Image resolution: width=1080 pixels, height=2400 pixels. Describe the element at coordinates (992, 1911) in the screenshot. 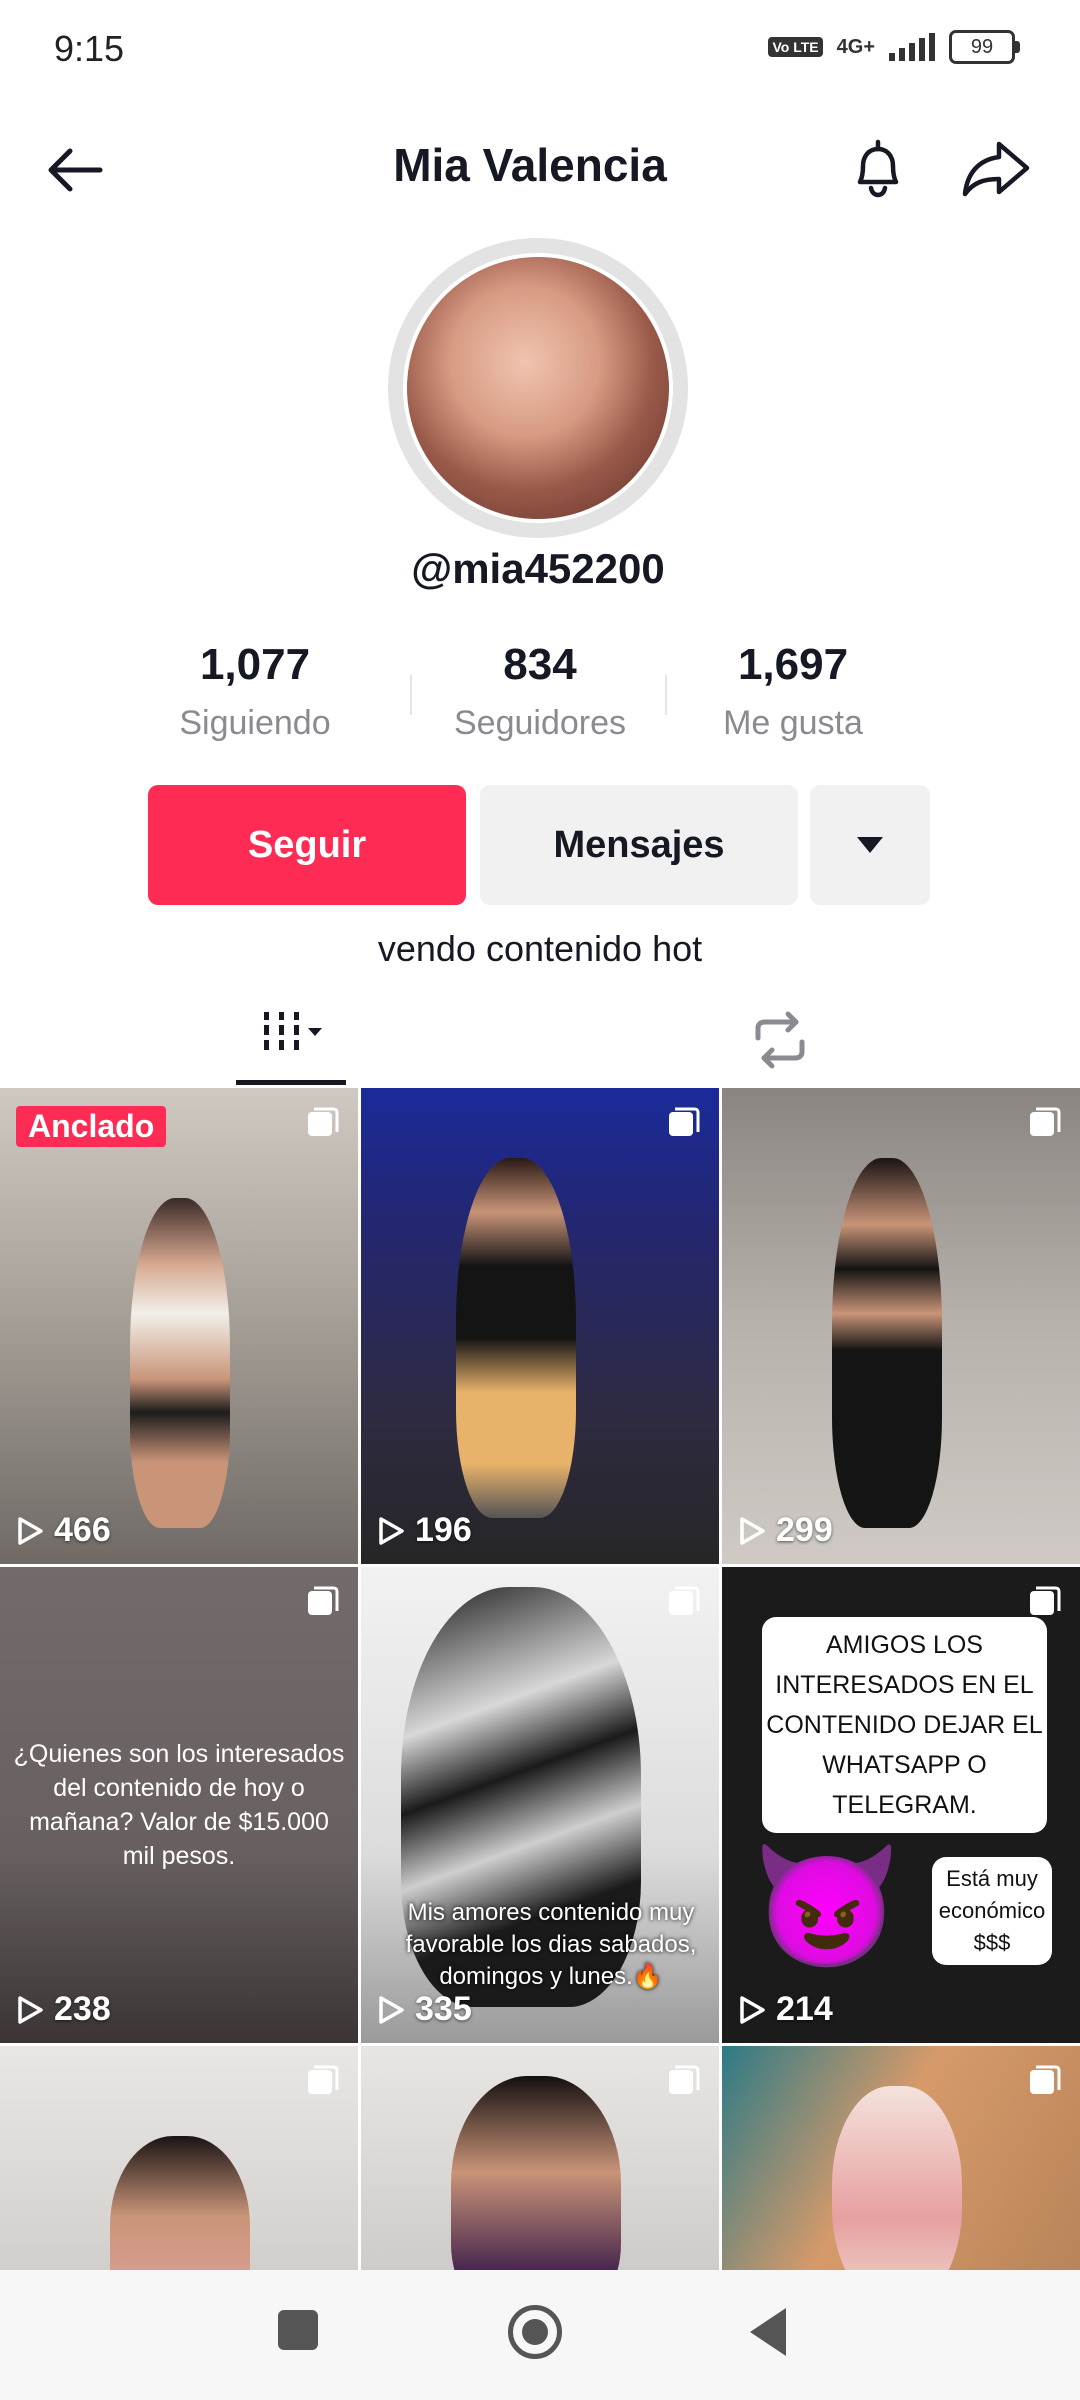

I see `price-sticker: Está muy económico $$$` at that location.